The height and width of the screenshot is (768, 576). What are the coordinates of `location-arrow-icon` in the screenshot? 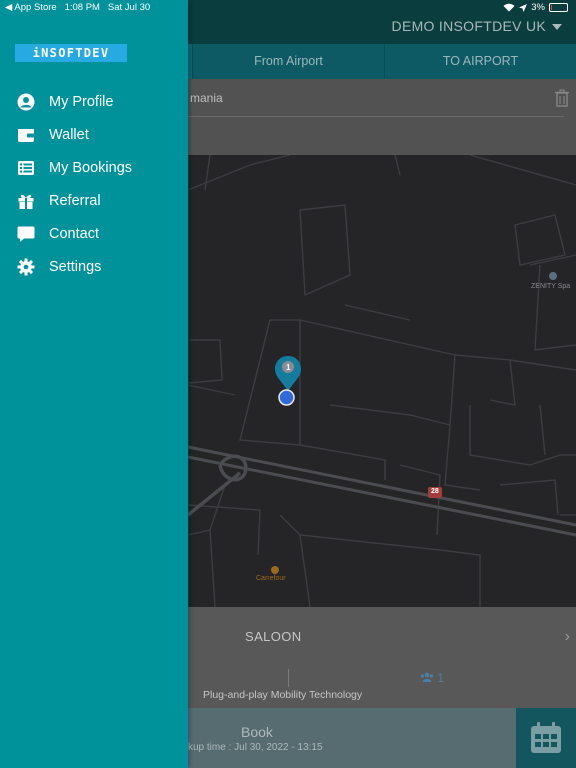 It's located at (523, 7).